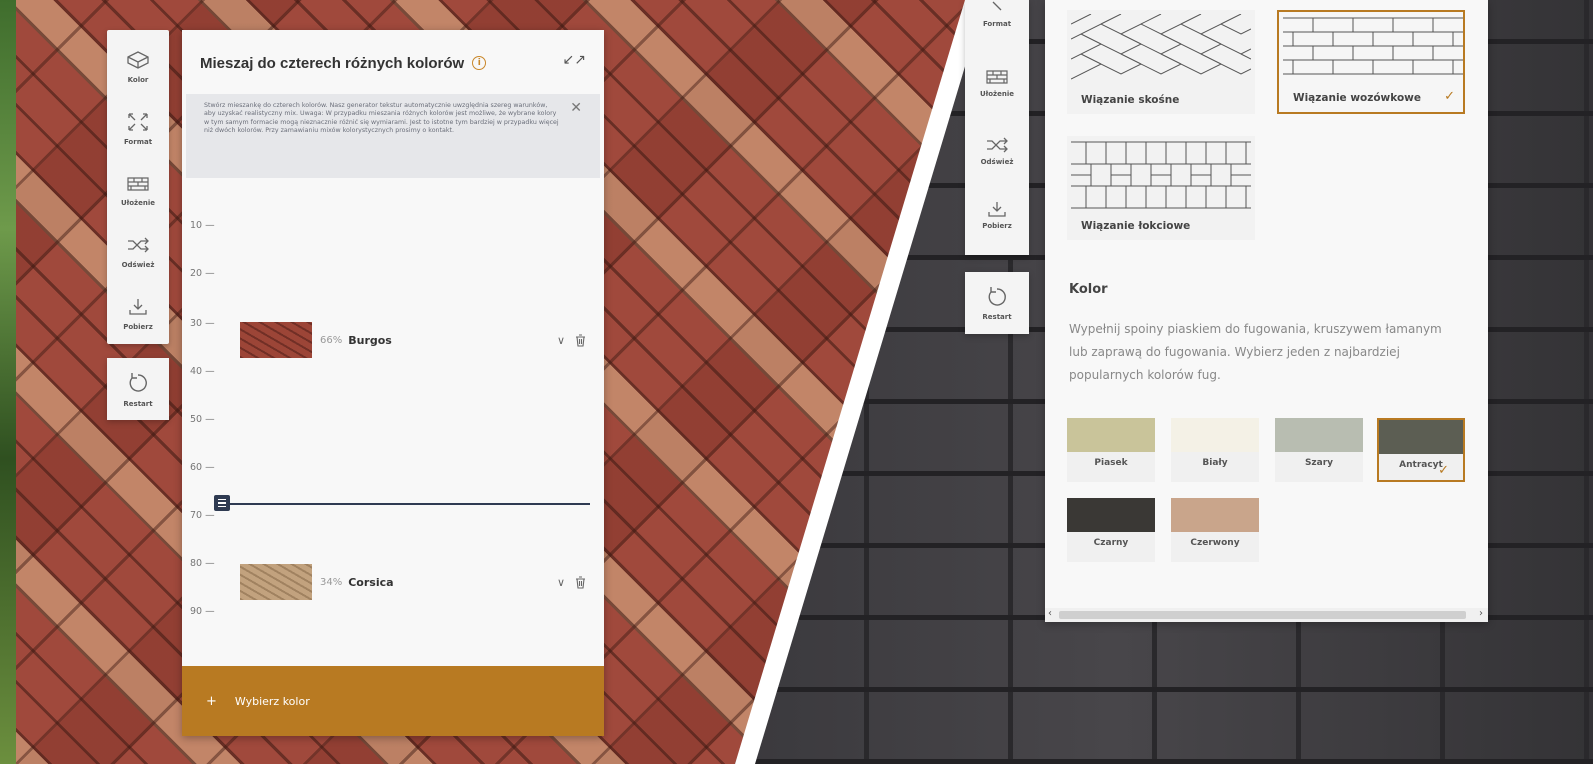 The width and height of the screenshot is (1593, 764). Describe the element at coordinates (1373, 46) in the screenshot. I see `running-bond-pattern-icon` at that location.